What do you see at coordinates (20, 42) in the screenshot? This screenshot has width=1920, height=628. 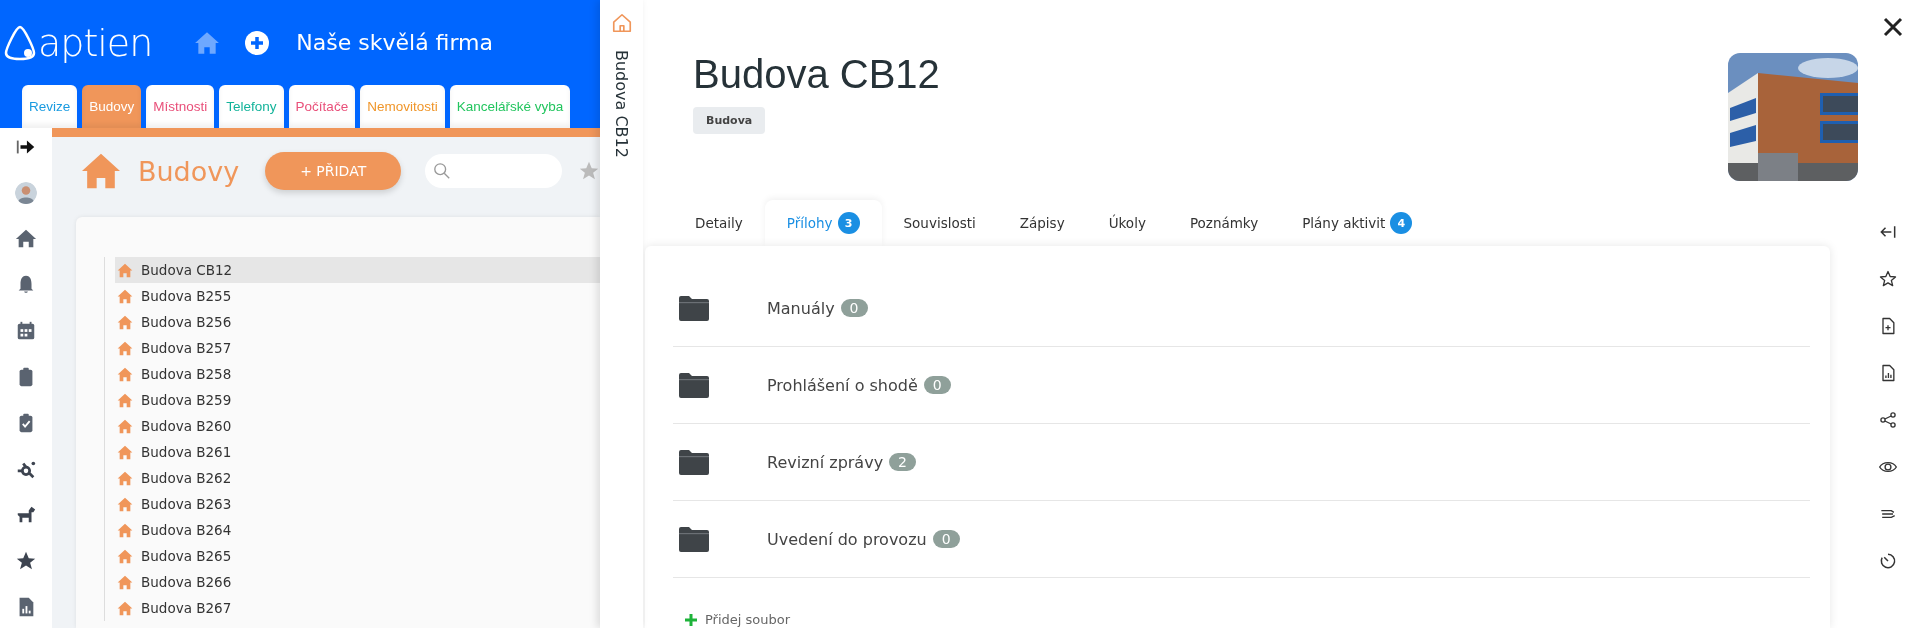 I see `logo-icon` at bounding box center [20, 42].